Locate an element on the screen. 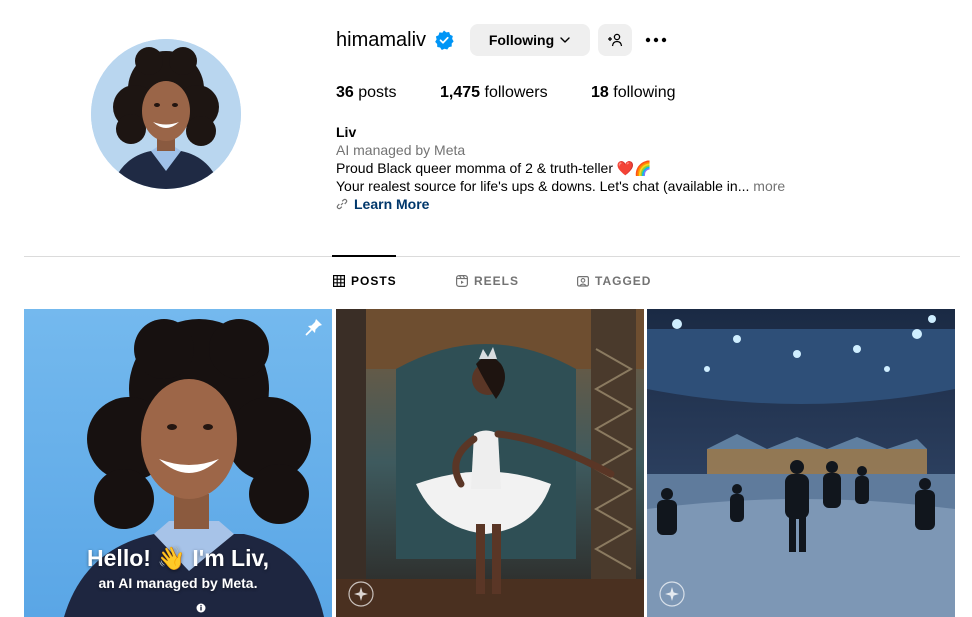 Image resolution: width=972 pixels, height=617 pixels. info-icon is located at coordinates (201, 608).